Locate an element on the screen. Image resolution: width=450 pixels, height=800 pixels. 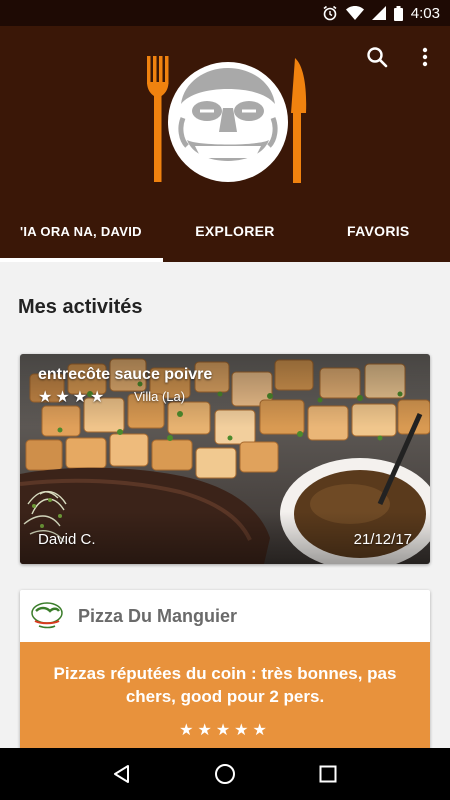
dish-title: entrecôte sauce poivre is located at coordinates (125, 374).